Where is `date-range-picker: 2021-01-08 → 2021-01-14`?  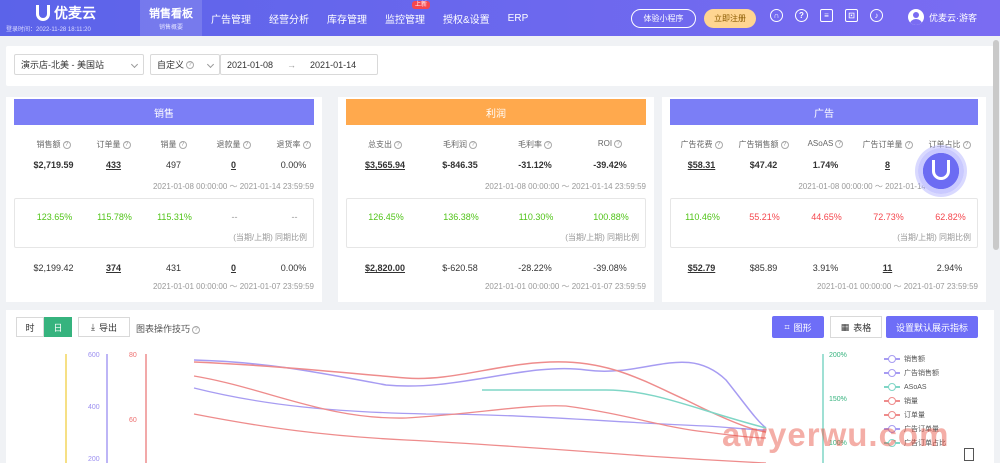
date-range-picker: 2021-01-08 → 2021-01-14 is located at coordinates (299, 64).